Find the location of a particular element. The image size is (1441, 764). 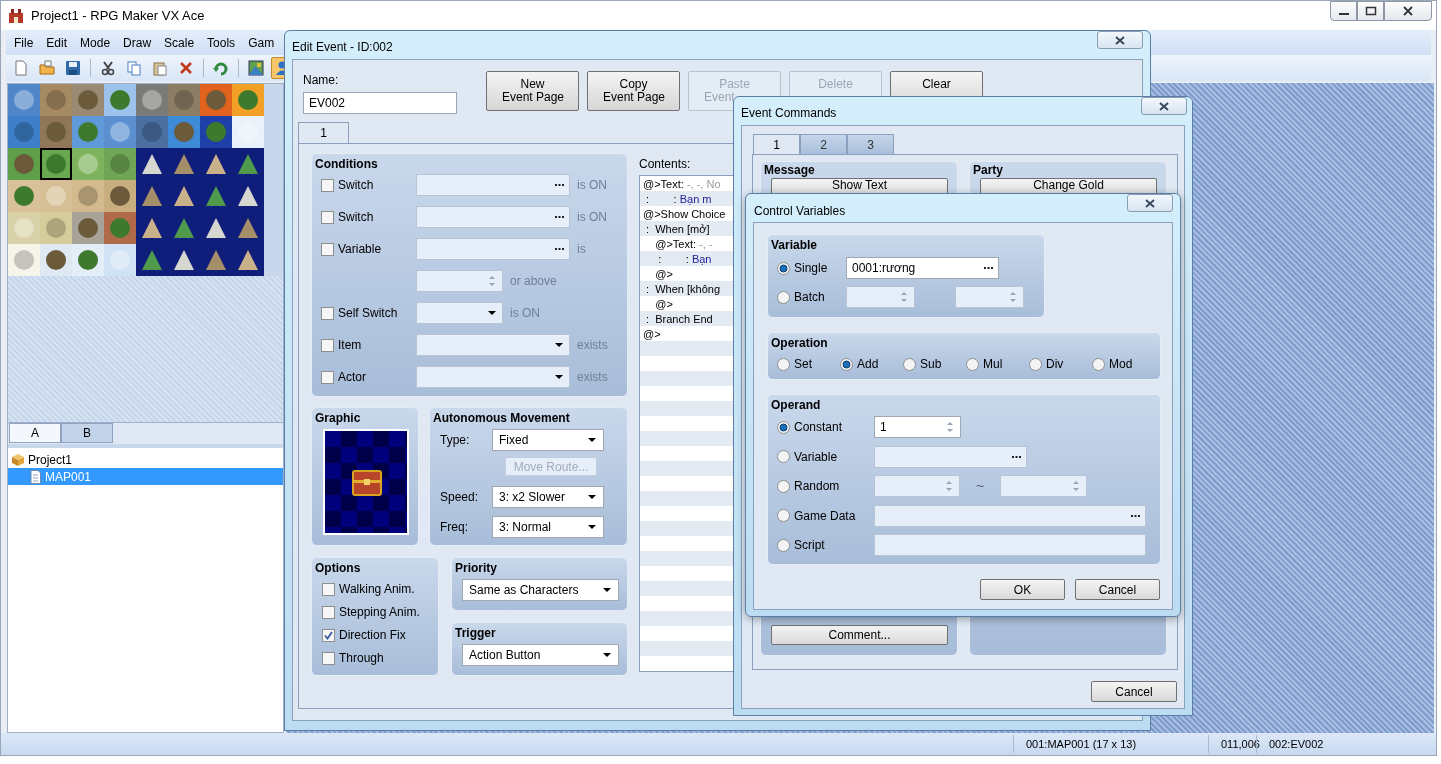

maximize-button is located at coordinates (1370, 11).